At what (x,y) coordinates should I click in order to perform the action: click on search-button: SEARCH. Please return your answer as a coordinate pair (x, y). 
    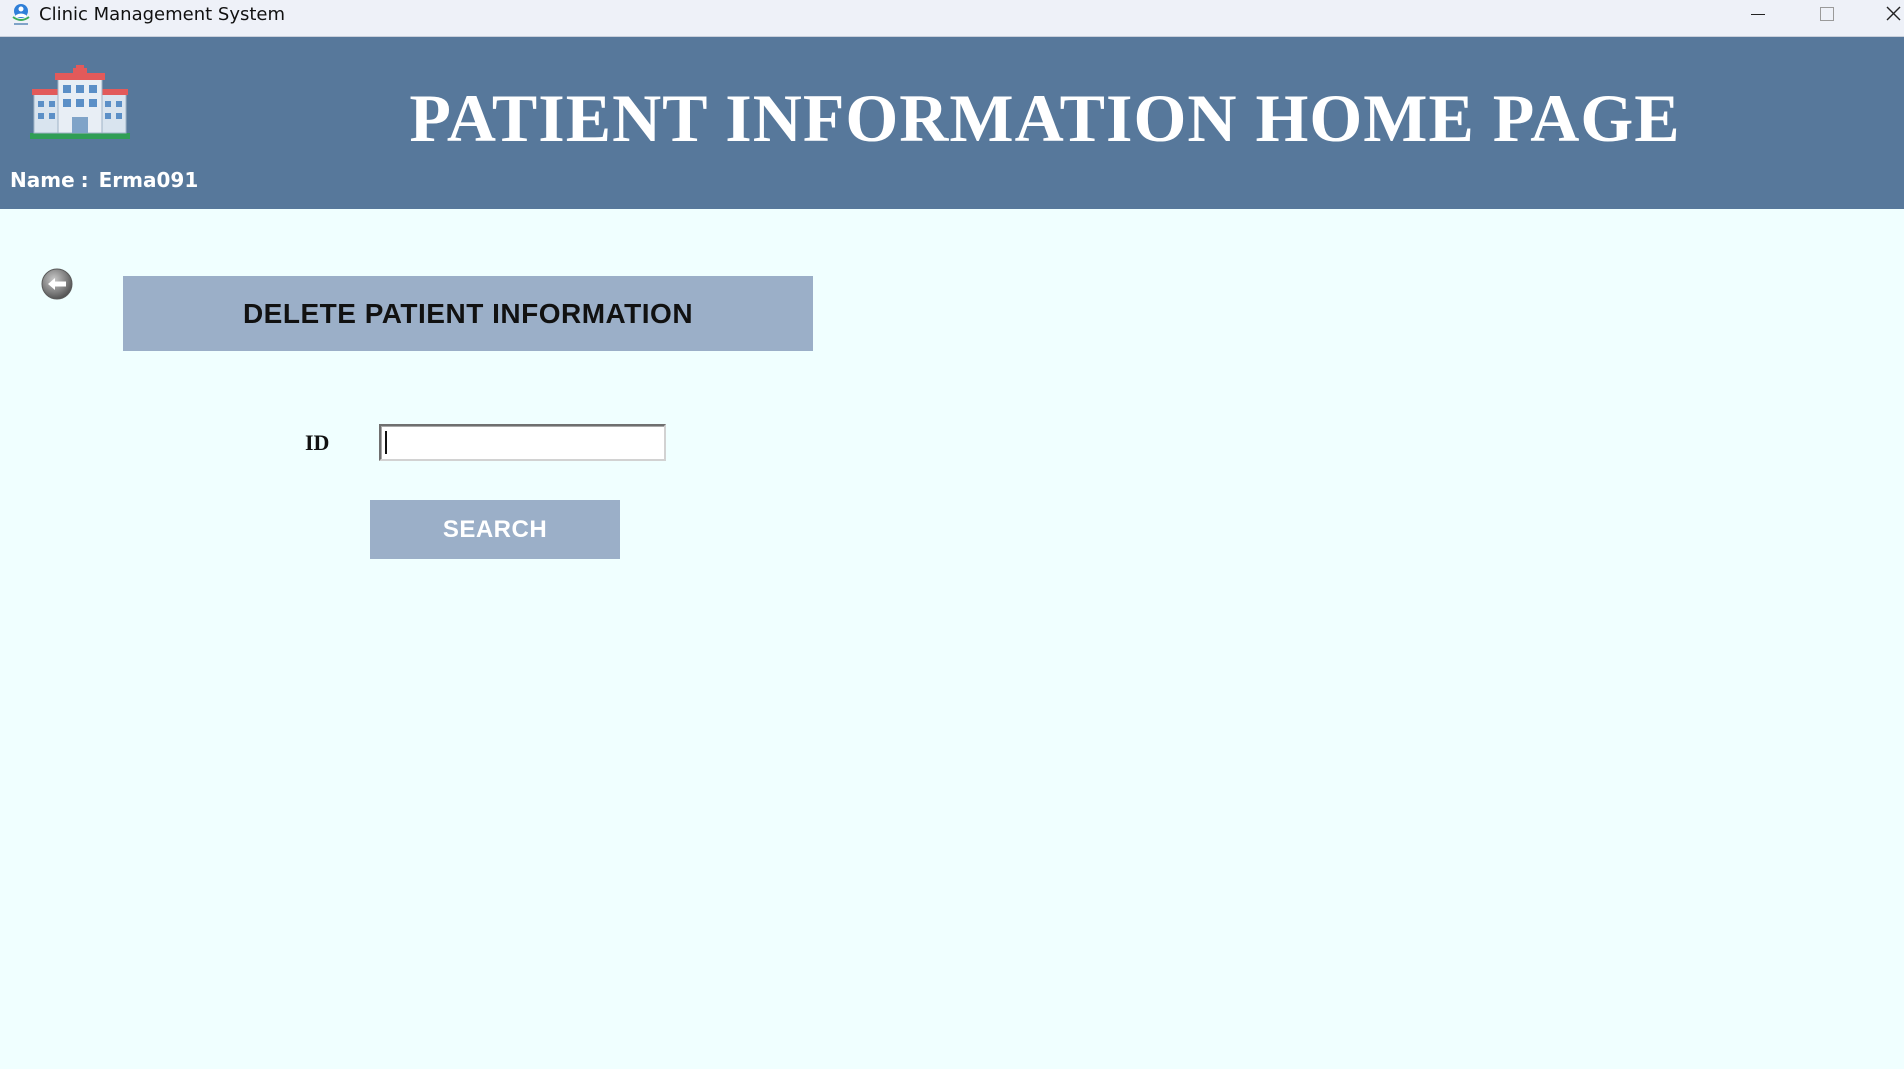
    Looking at the image, I should click on (495, 529).